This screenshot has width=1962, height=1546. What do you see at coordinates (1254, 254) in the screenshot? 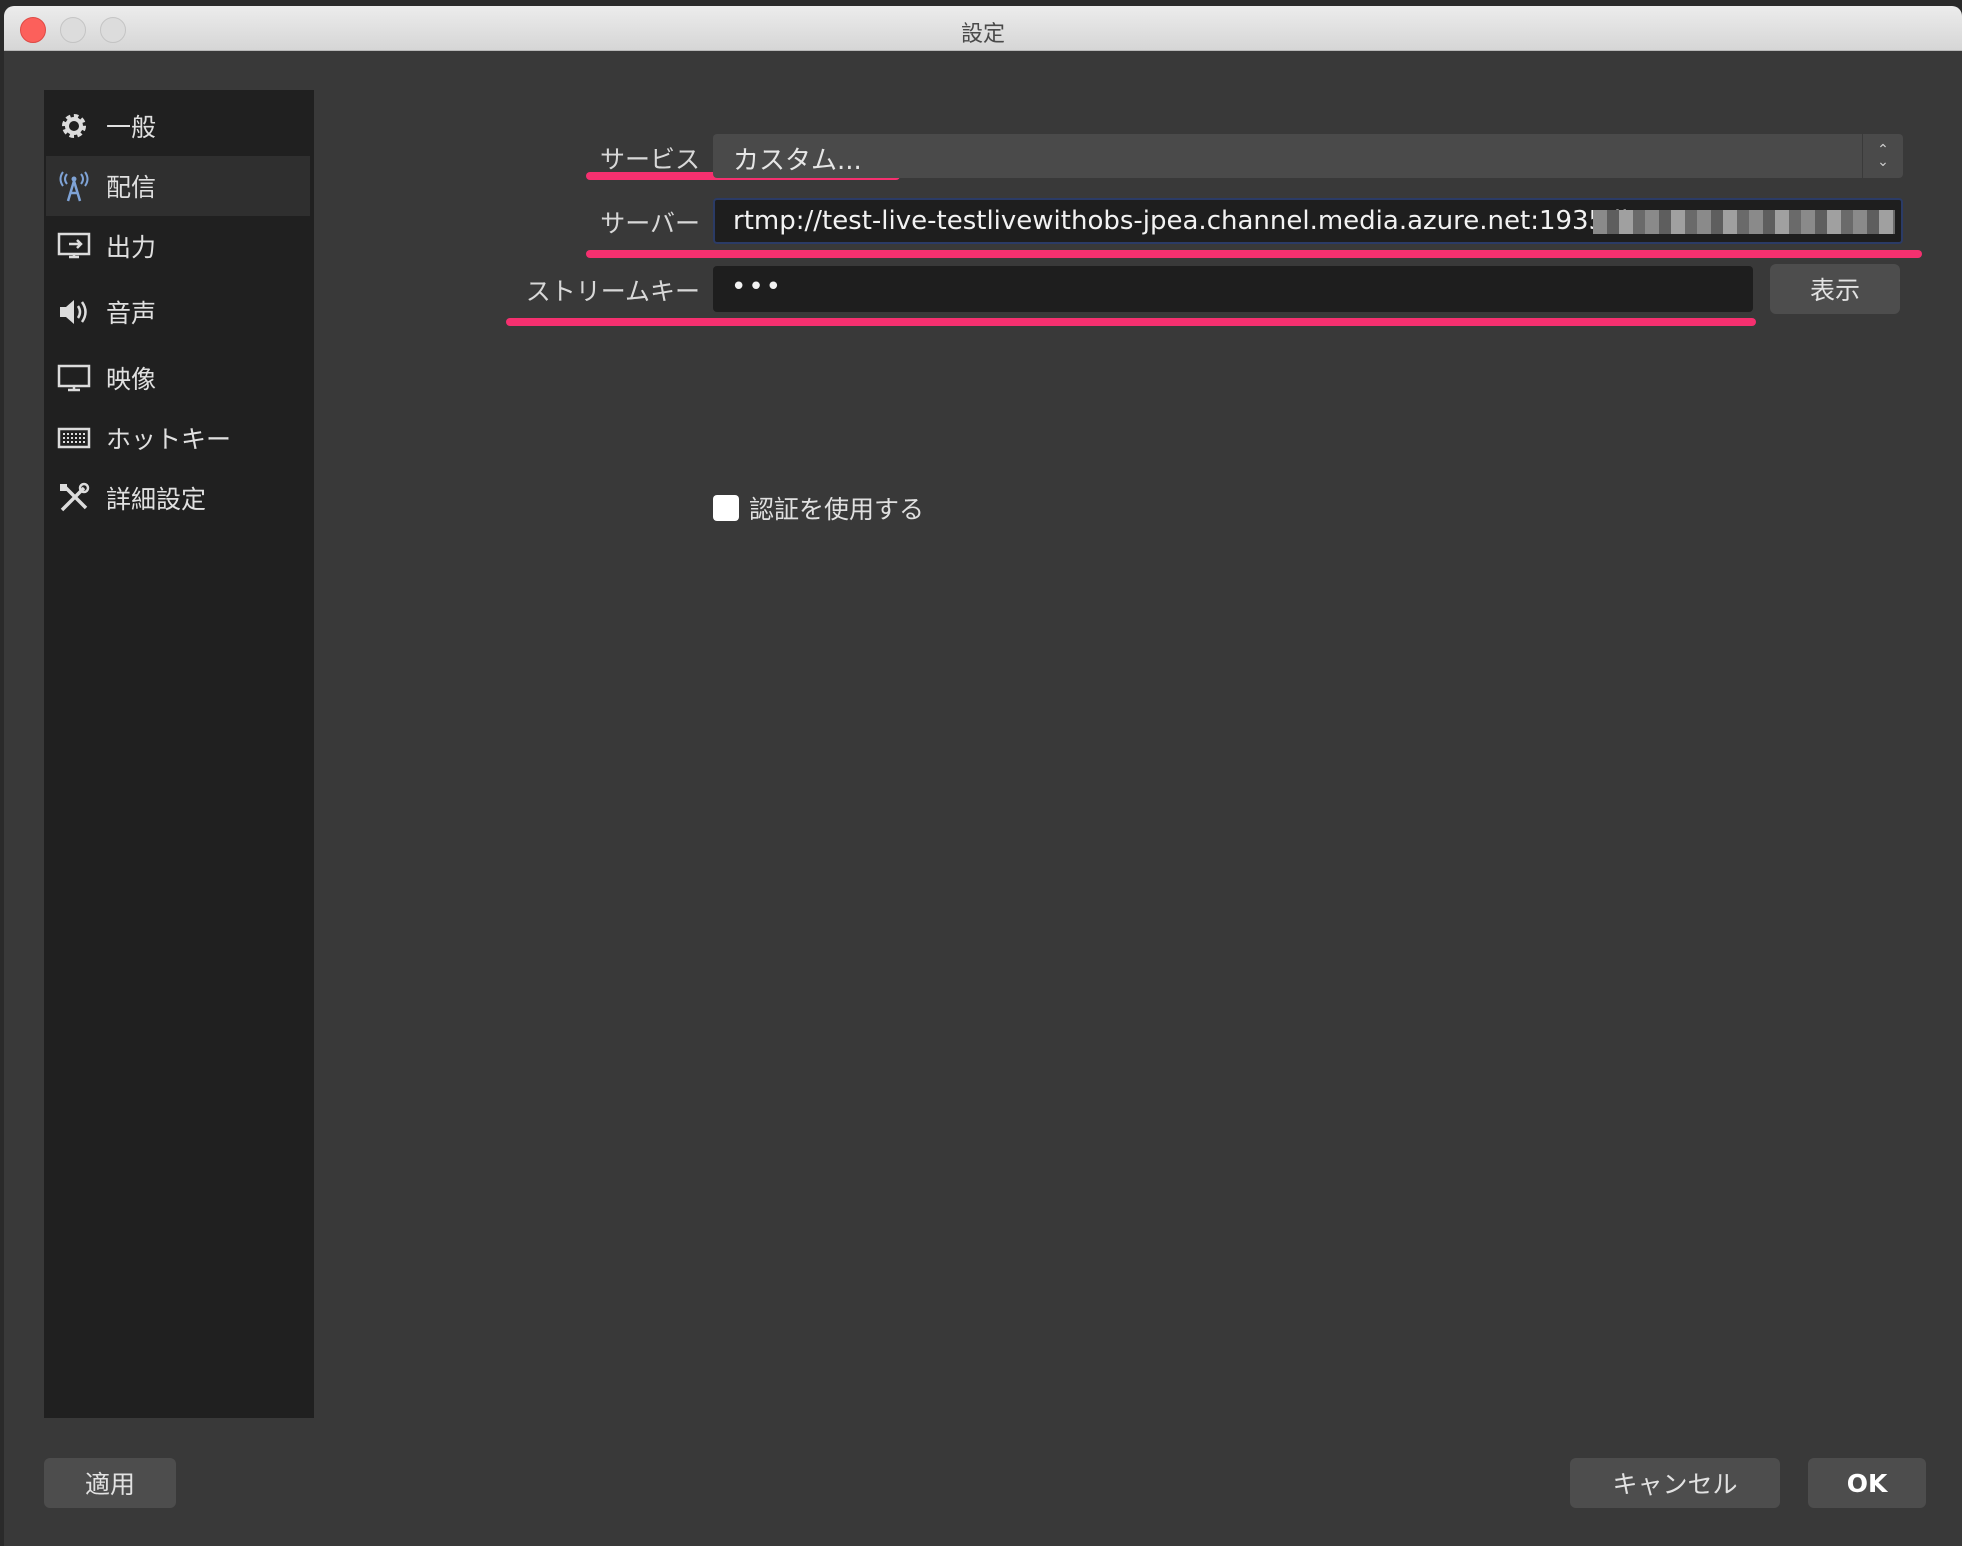
I see `highlight-underline-server` at bounding box center [1254, 254].